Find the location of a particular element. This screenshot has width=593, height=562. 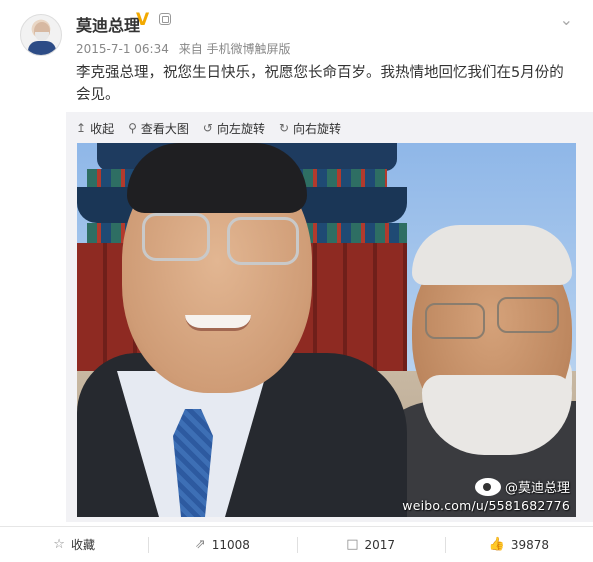

photo-person-right-hair is located at coordinates (492, 255).